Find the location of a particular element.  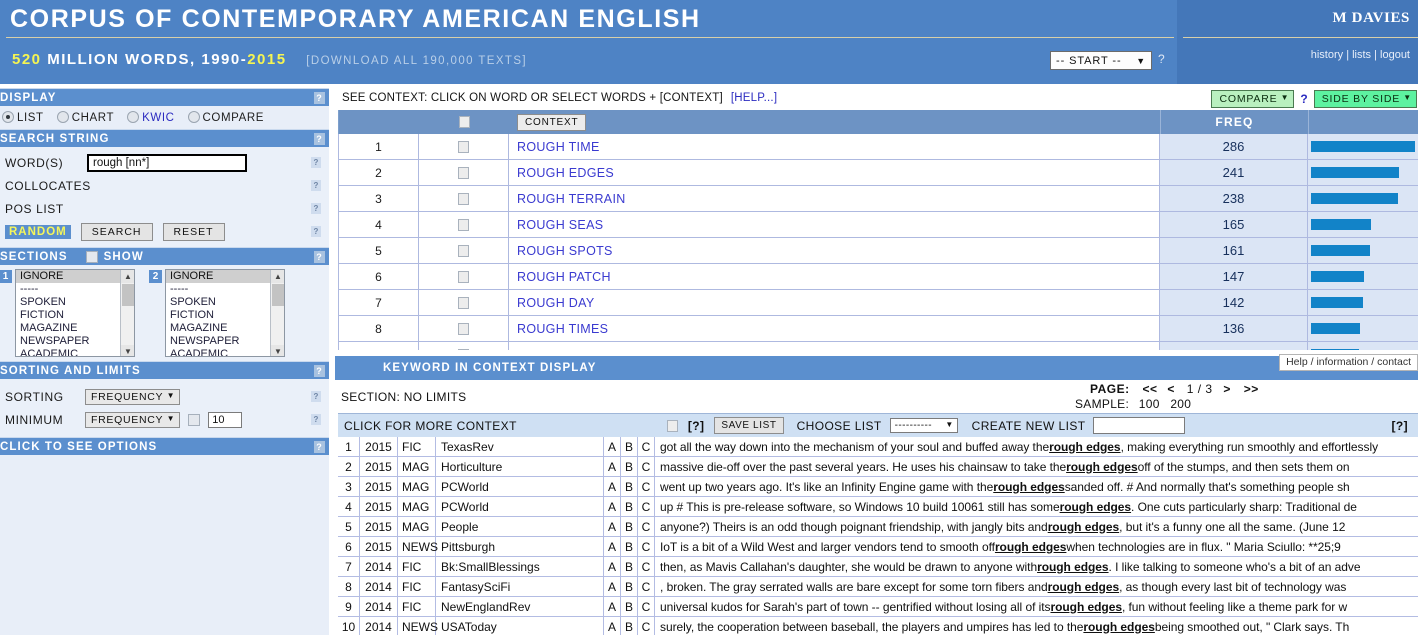

radio-list-icon is located at coordinates (8, 117).